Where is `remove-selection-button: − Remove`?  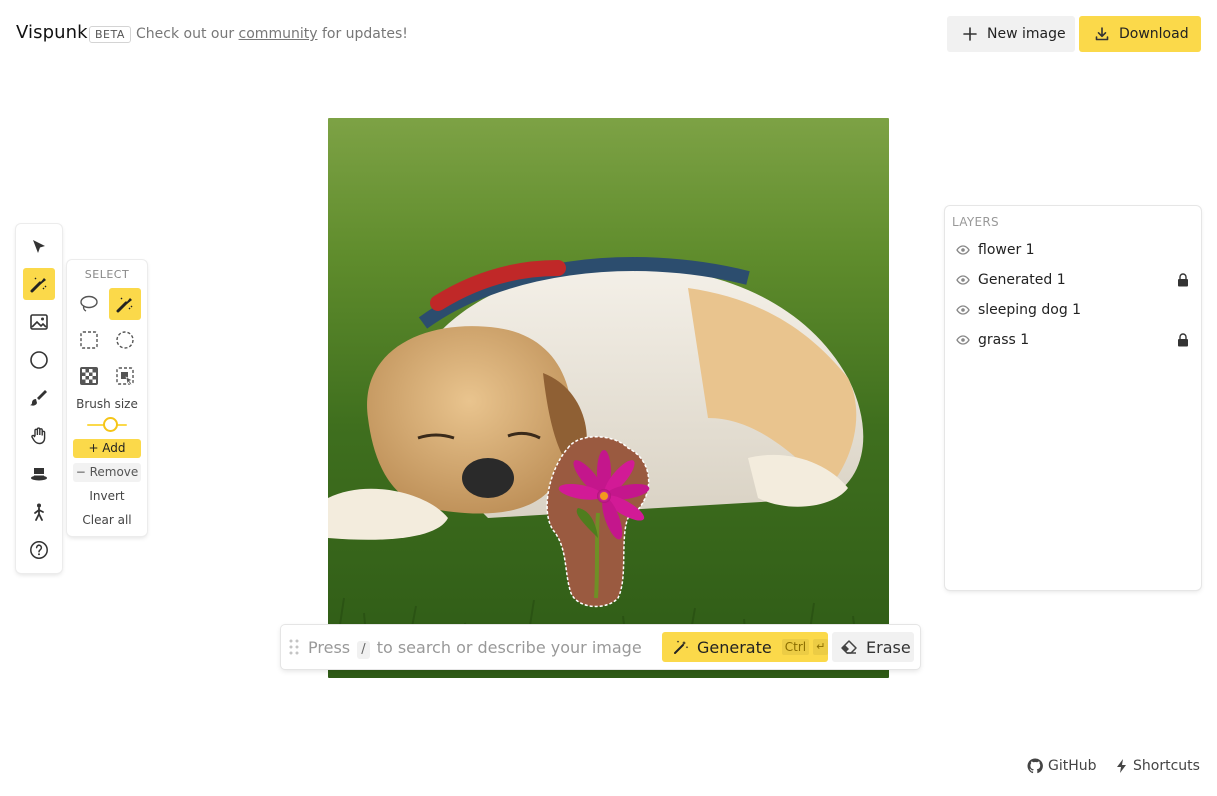
remove-selection-button: − Remove is located at coordinates (107, 472).